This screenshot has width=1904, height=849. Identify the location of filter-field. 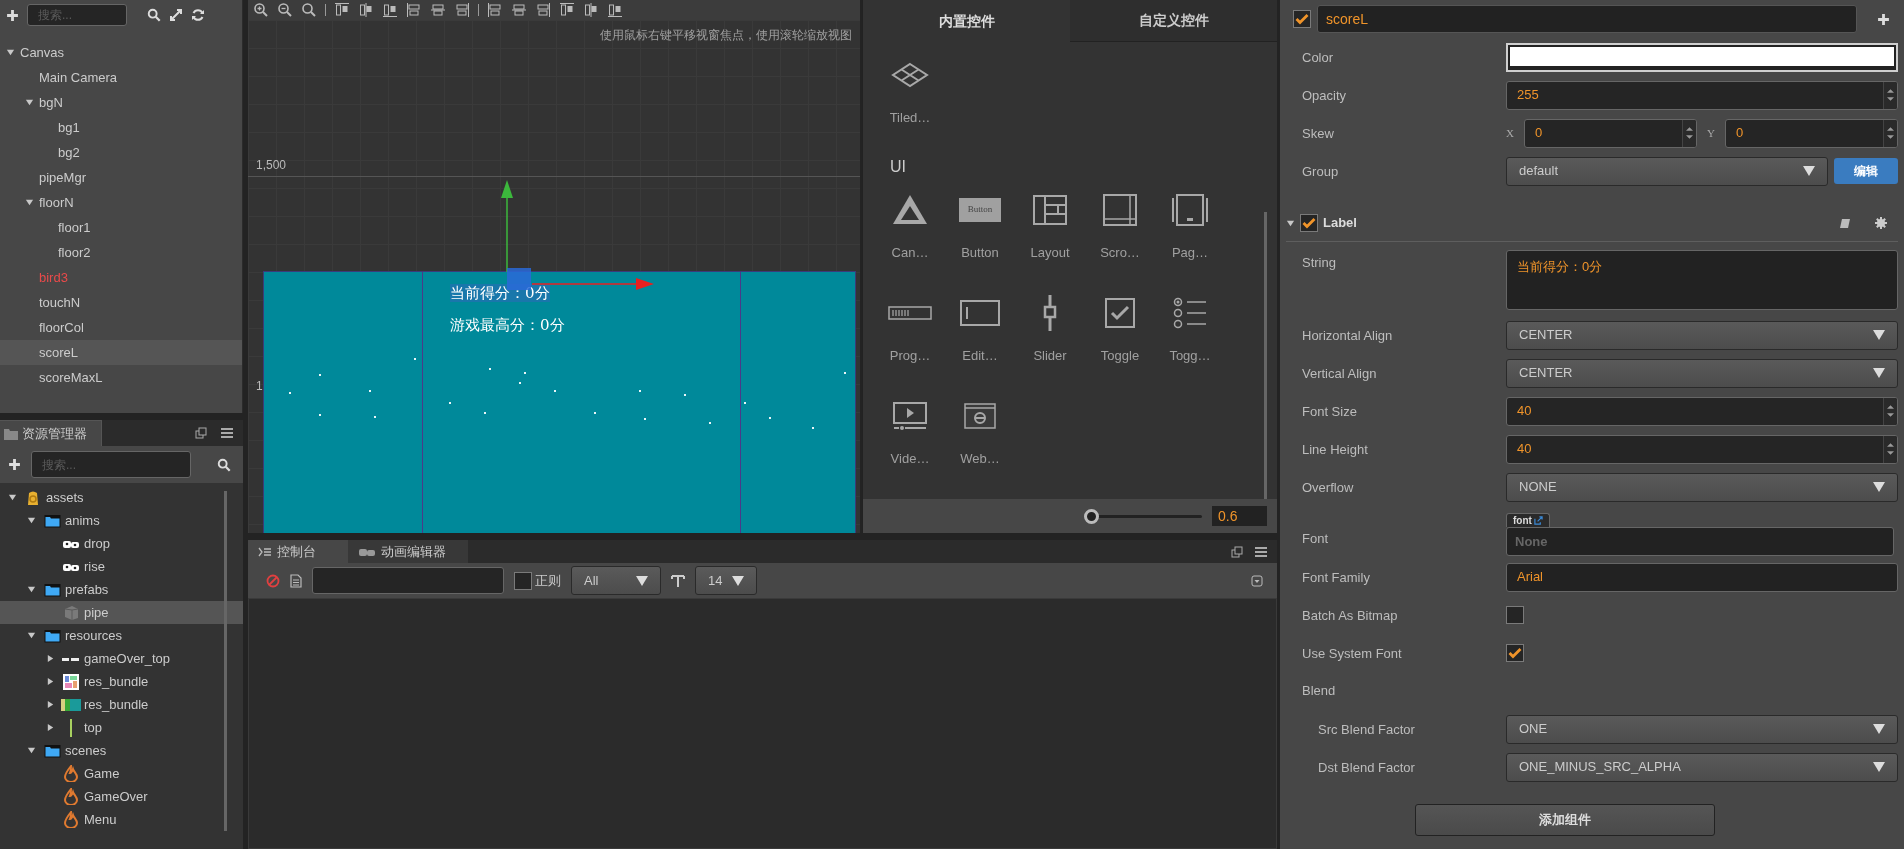
(408, 580).